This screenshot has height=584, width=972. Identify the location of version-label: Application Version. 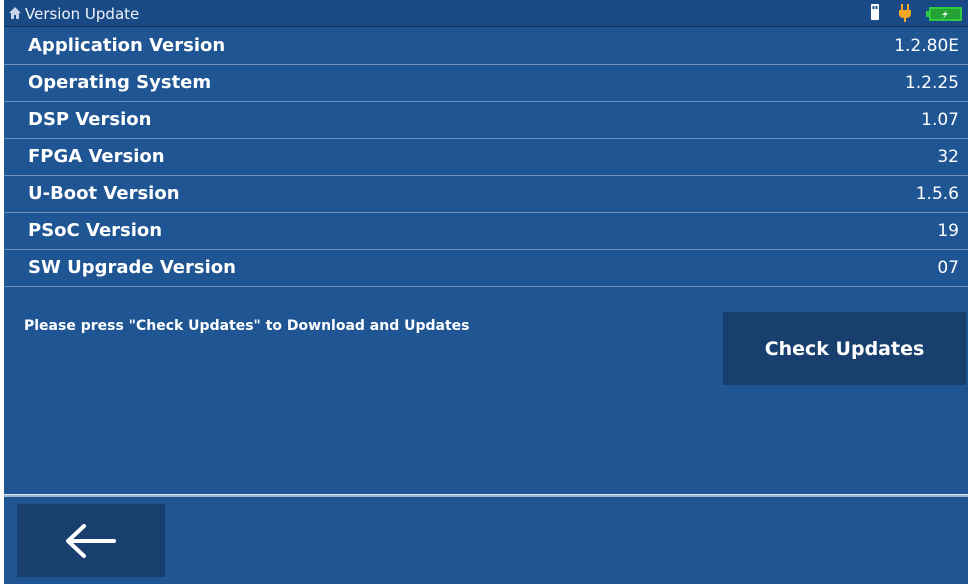
(127, 45).